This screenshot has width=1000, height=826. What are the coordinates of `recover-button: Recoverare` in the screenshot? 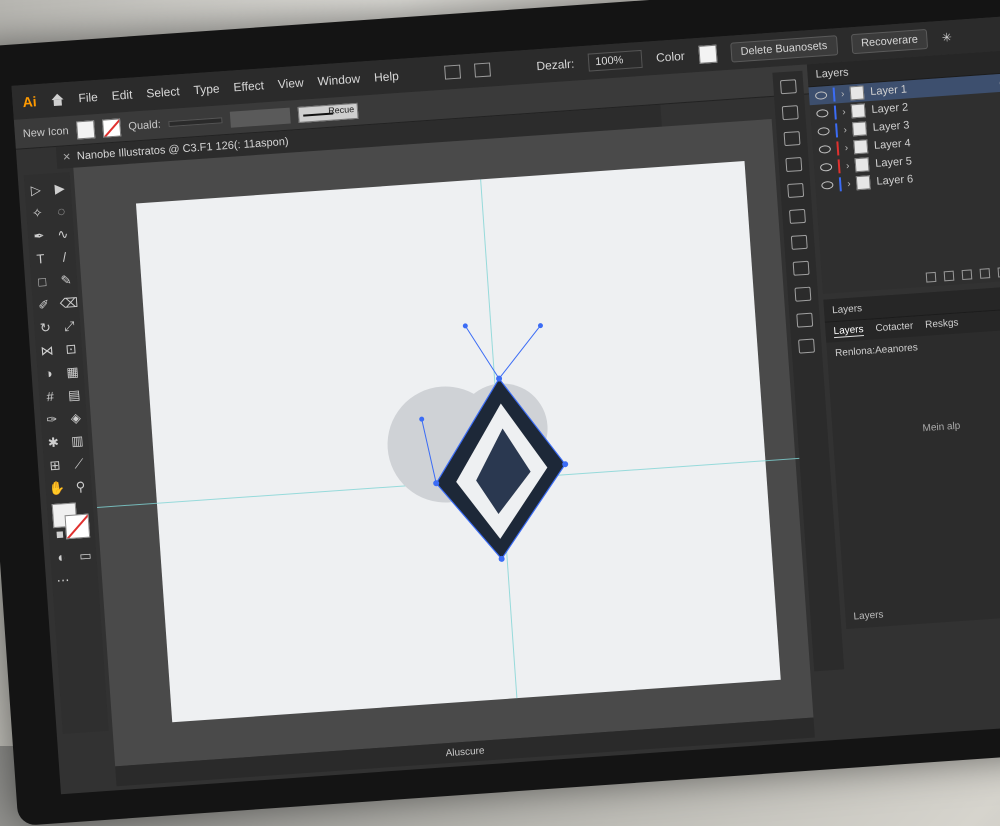 It's located at (889, 41).